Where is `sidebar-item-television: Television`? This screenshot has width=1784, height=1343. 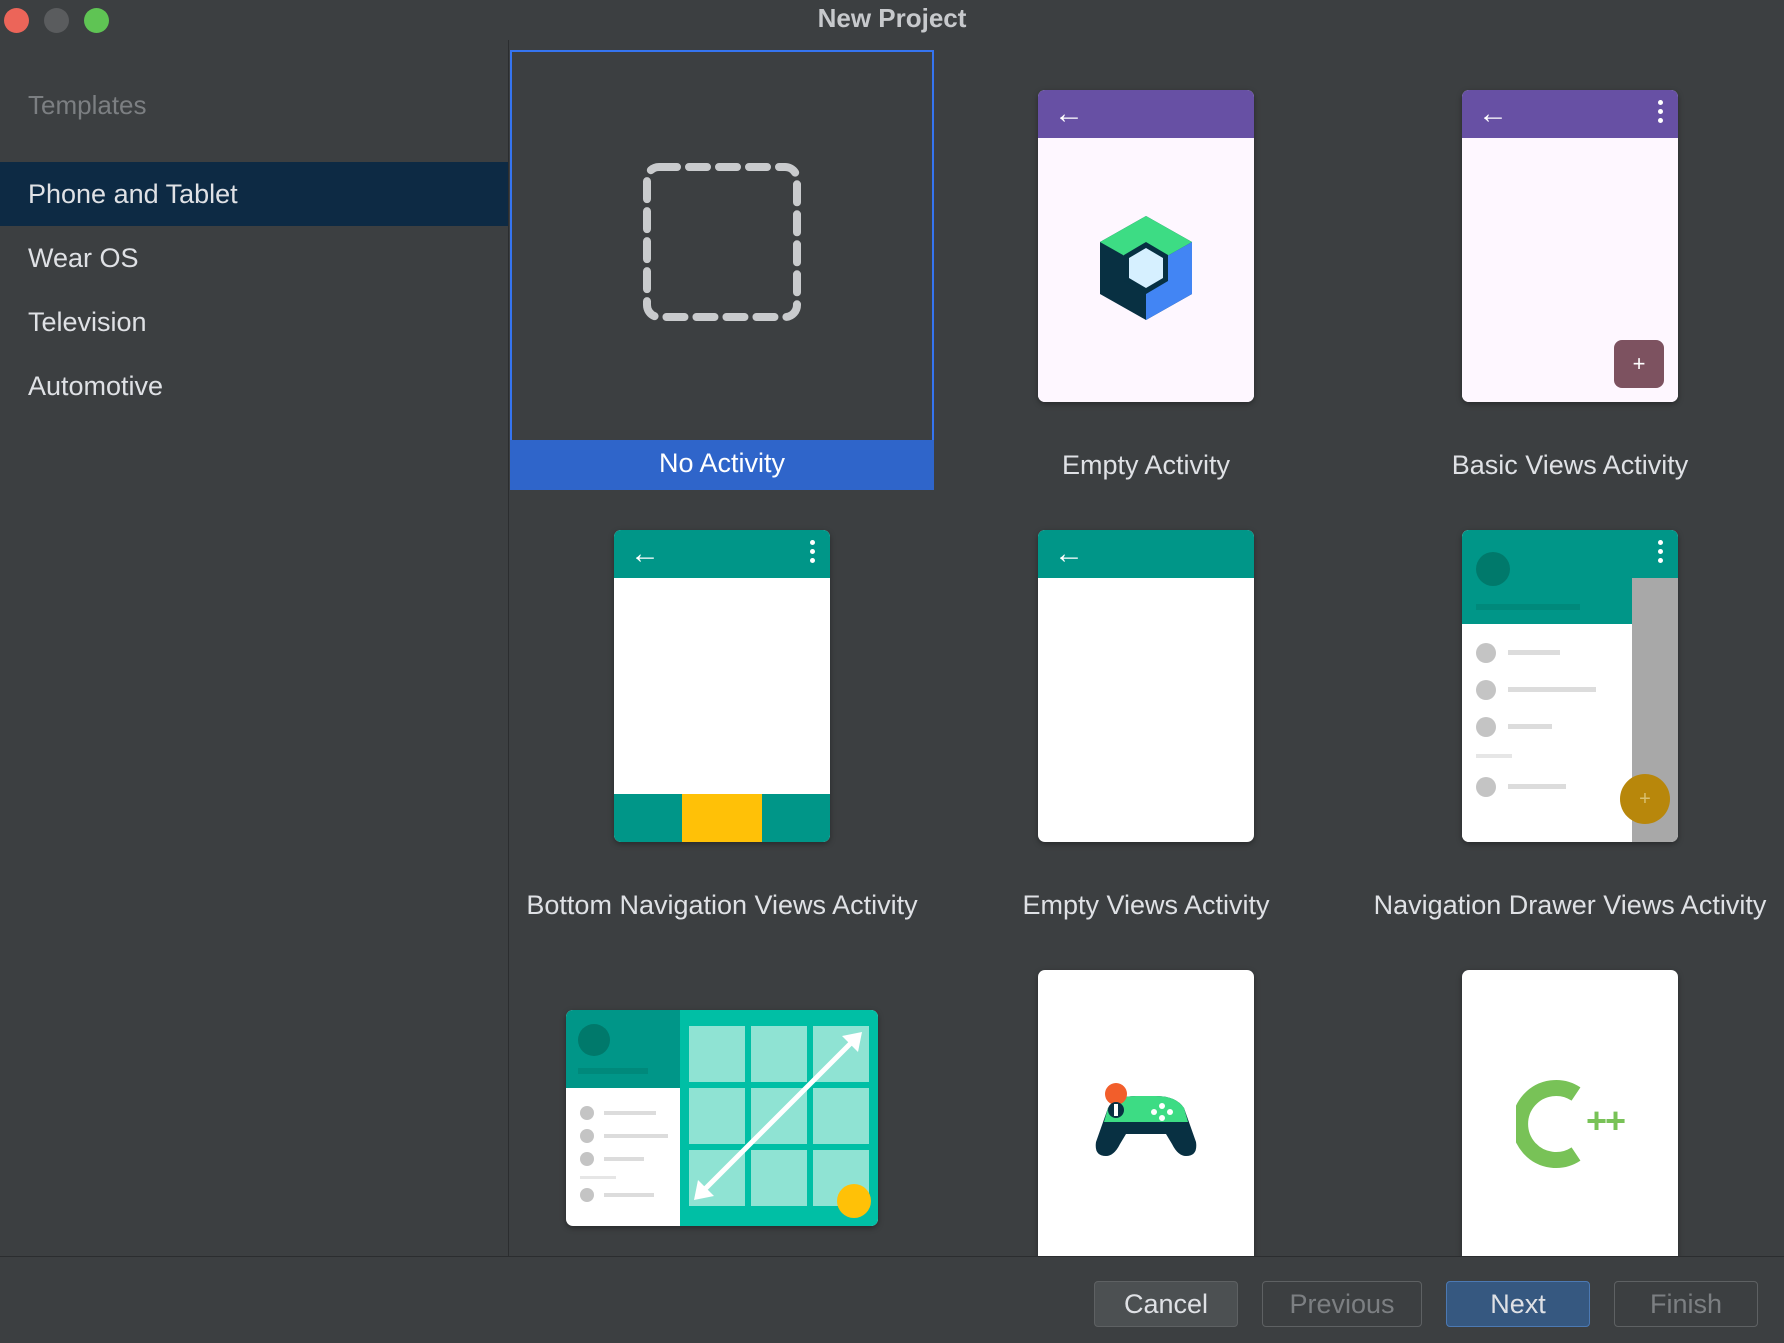 sidebar-item-television: Television is located at coordinates (254, 322).